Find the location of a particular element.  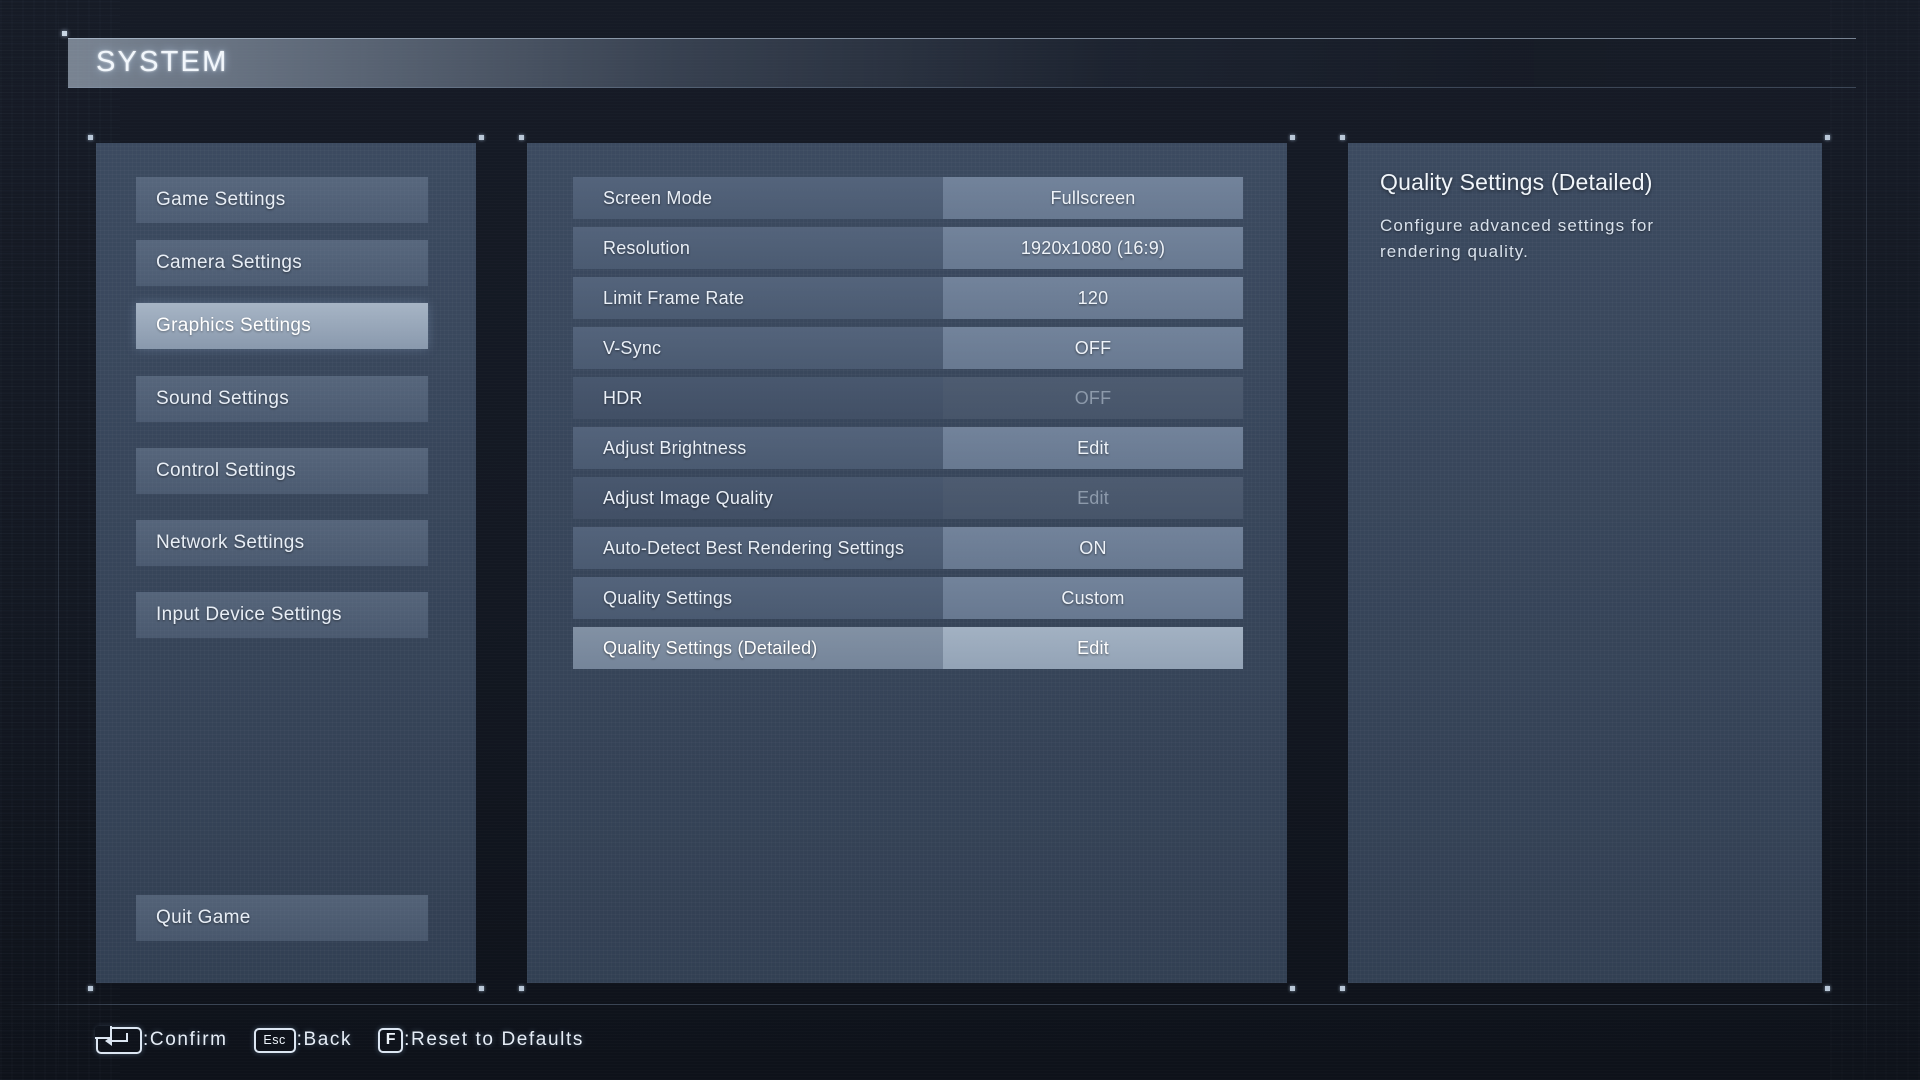

setting-value-cell: ON is located at coordinates (1093, 548).